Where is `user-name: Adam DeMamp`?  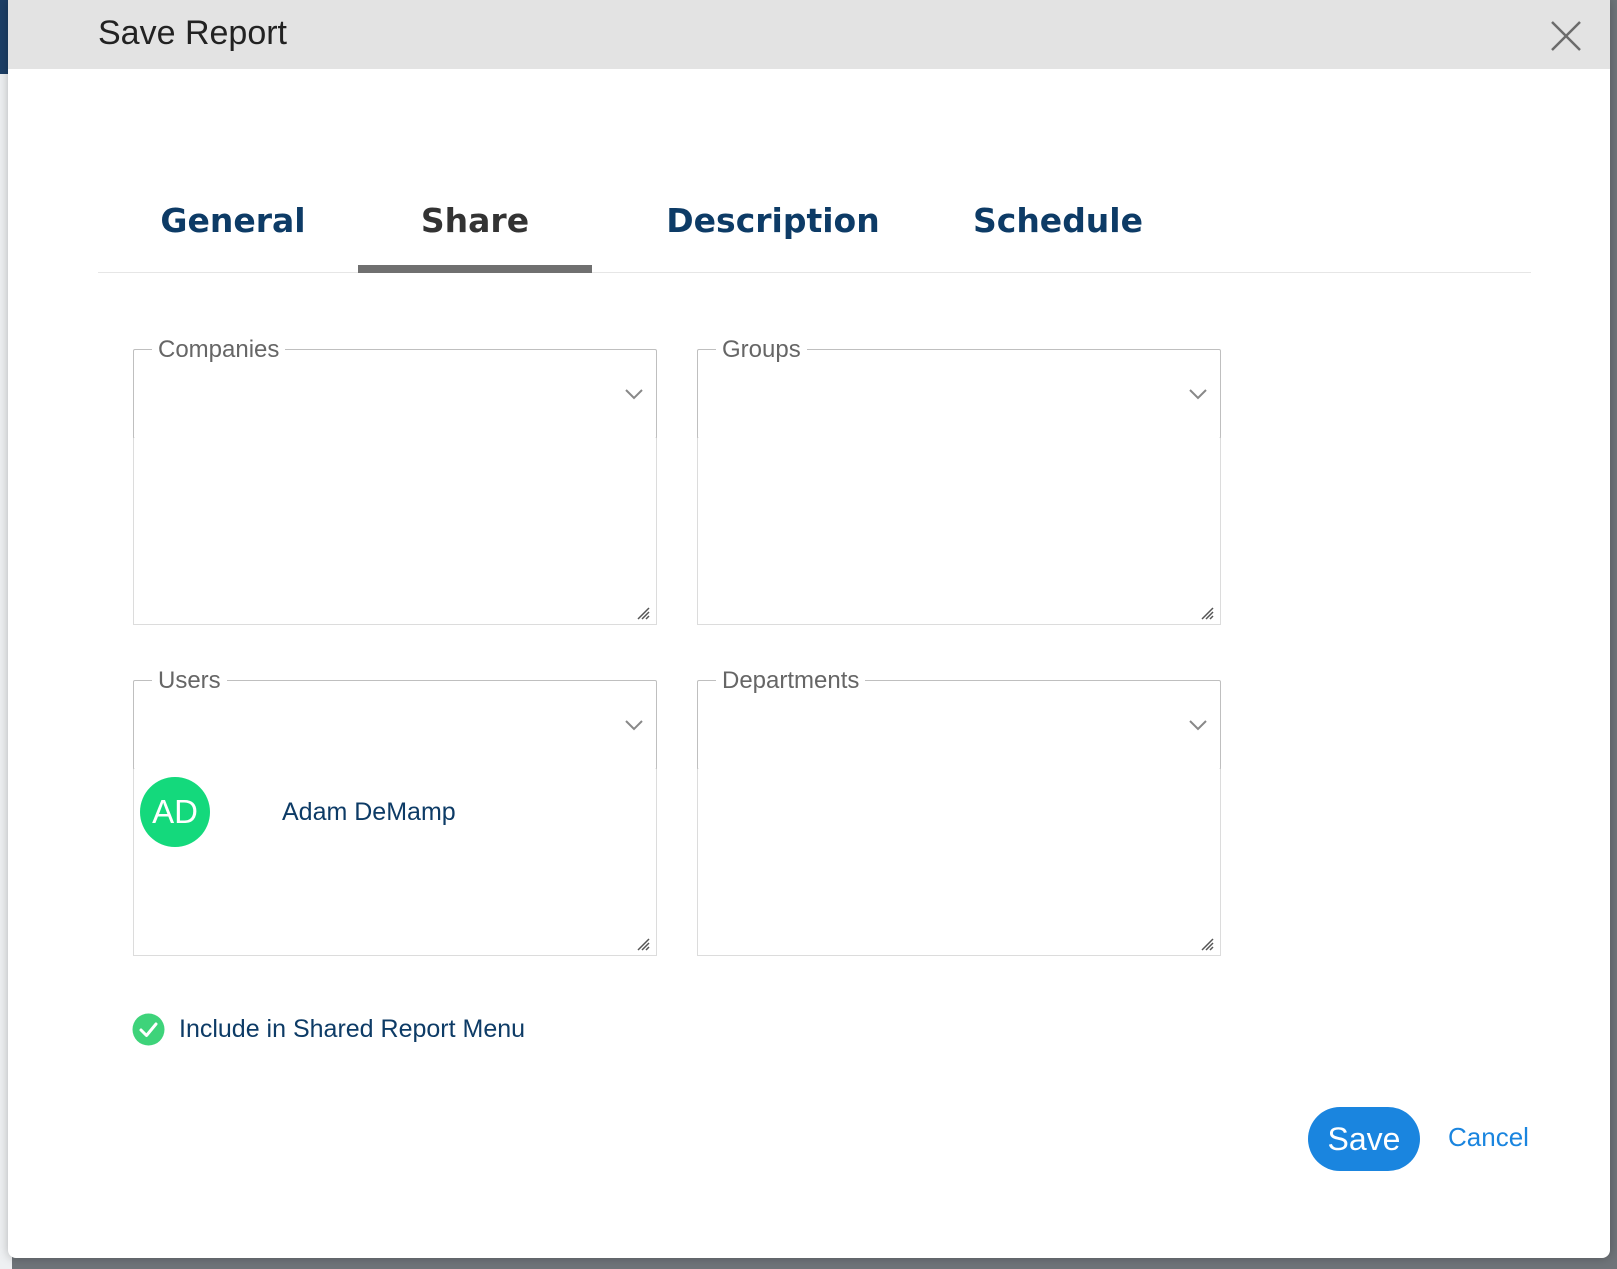
user-name: Adam DeMamp is located at coordinates (369, 811).